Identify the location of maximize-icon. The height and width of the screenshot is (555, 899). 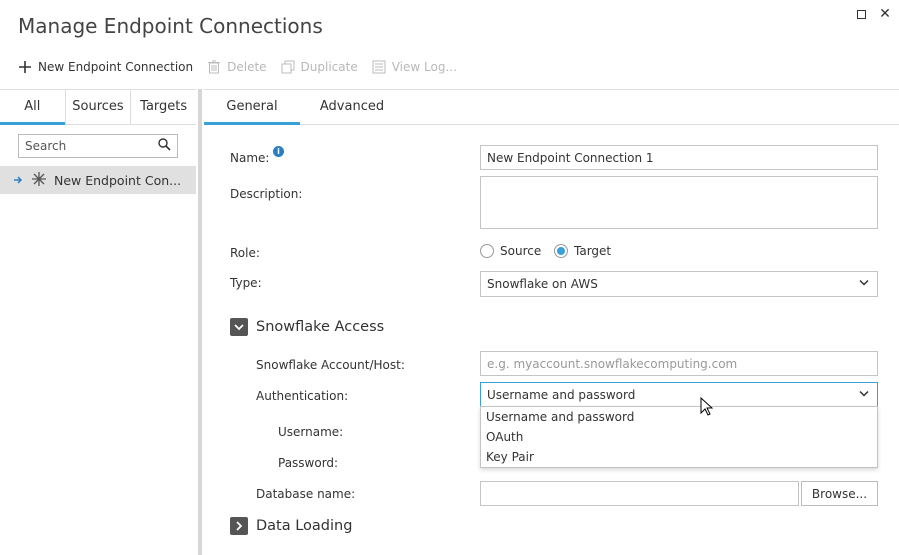
(861, 14).